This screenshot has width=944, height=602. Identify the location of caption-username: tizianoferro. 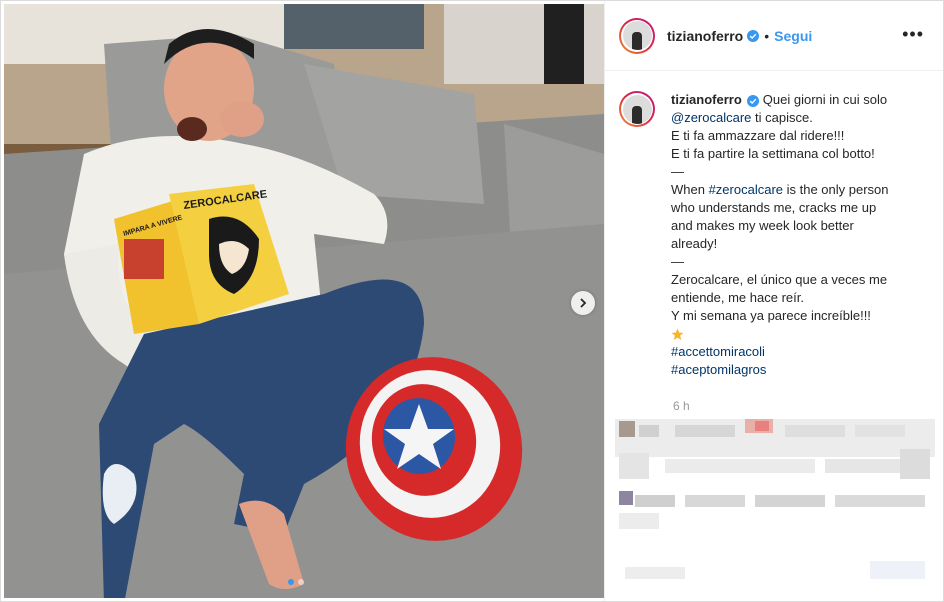
(706, 99).